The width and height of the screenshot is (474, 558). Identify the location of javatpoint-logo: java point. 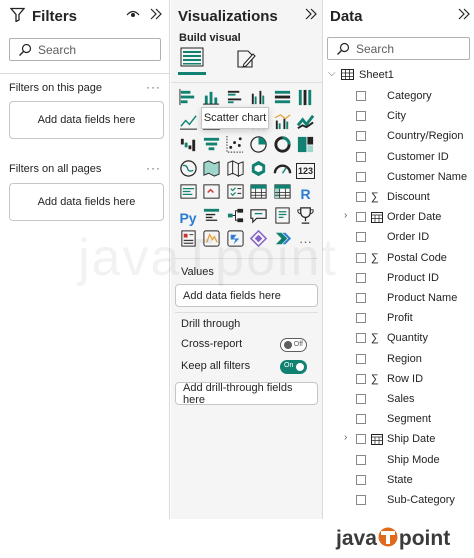
(393, 540).